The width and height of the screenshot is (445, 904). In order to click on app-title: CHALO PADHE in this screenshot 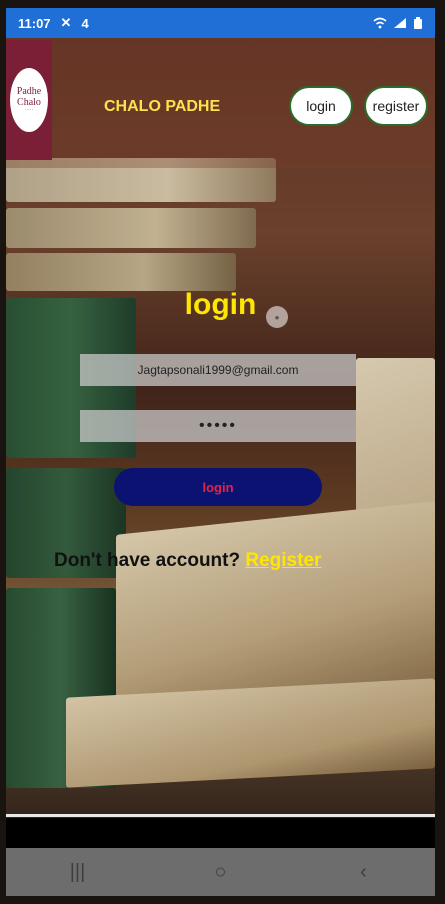, I will do `click(162, 106)`.